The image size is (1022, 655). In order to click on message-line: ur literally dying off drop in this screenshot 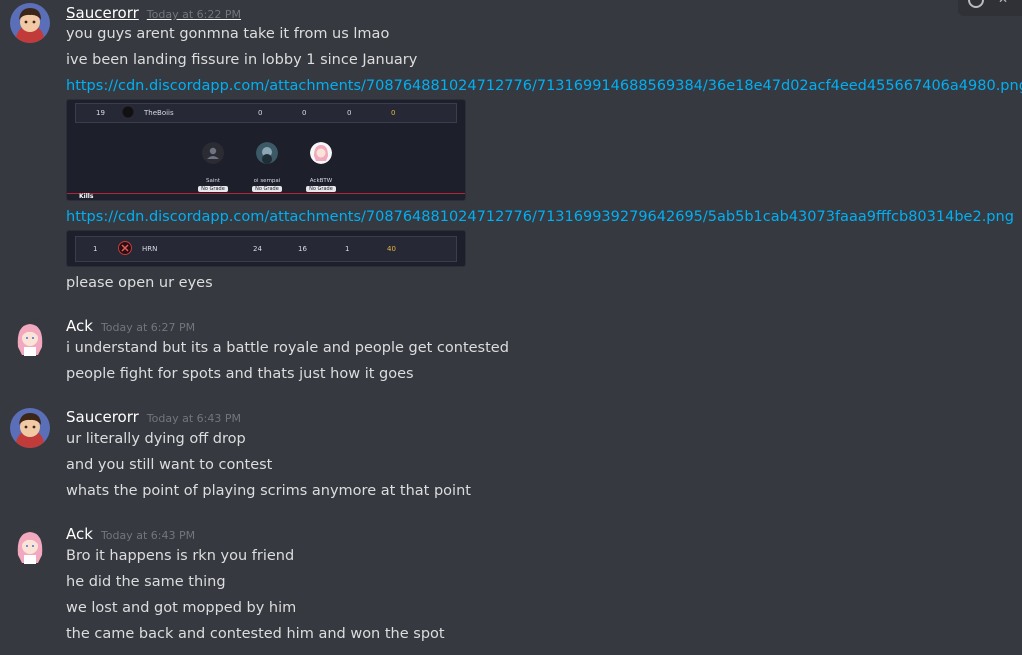, I will do `click(156, 439)`.